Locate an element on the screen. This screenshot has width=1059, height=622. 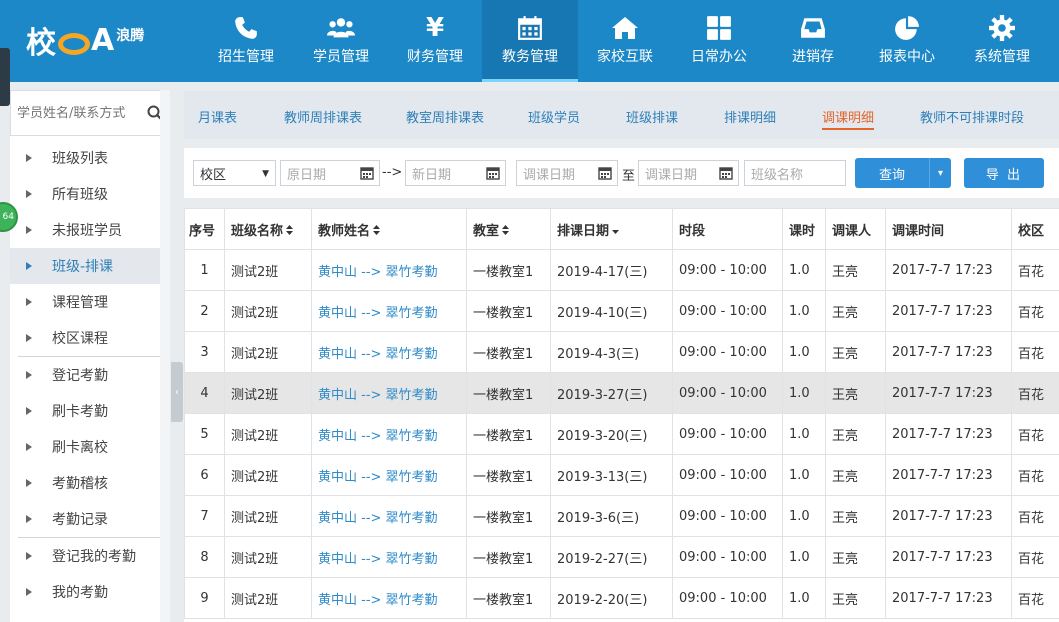
student-search-input is located at coordinates (76, 113).